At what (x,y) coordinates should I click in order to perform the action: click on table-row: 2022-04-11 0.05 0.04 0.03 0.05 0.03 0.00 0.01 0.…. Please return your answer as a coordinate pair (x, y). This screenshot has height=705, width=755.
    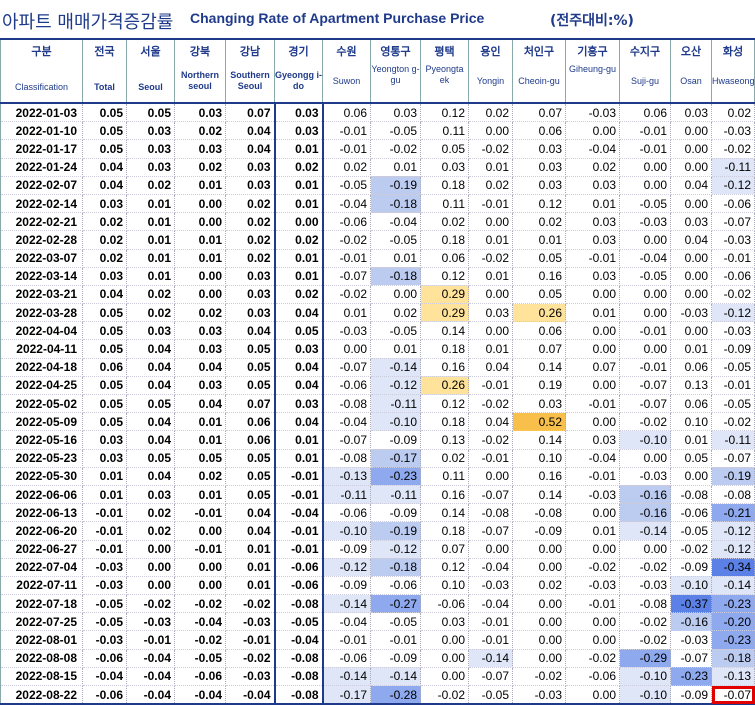
    Looking at the image, I should click on (377, 349).